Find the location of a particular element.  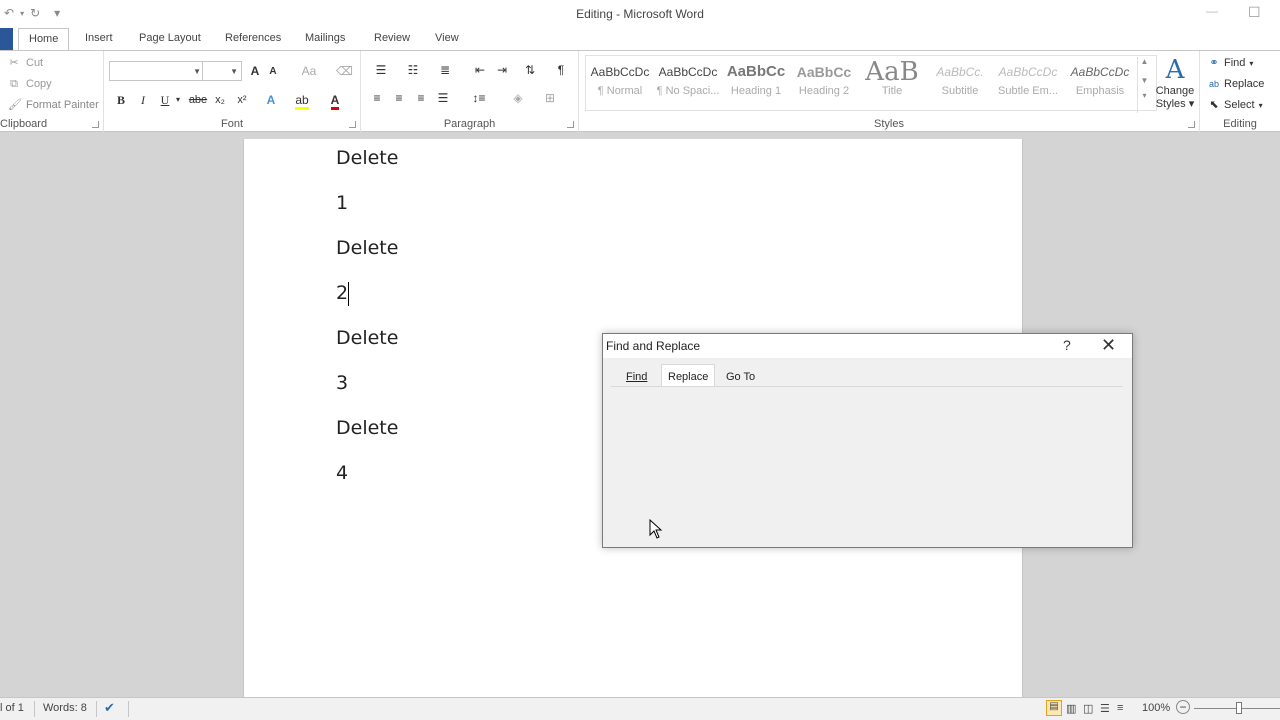

bullets-button: ☰ is located at coordinates (381, 70).